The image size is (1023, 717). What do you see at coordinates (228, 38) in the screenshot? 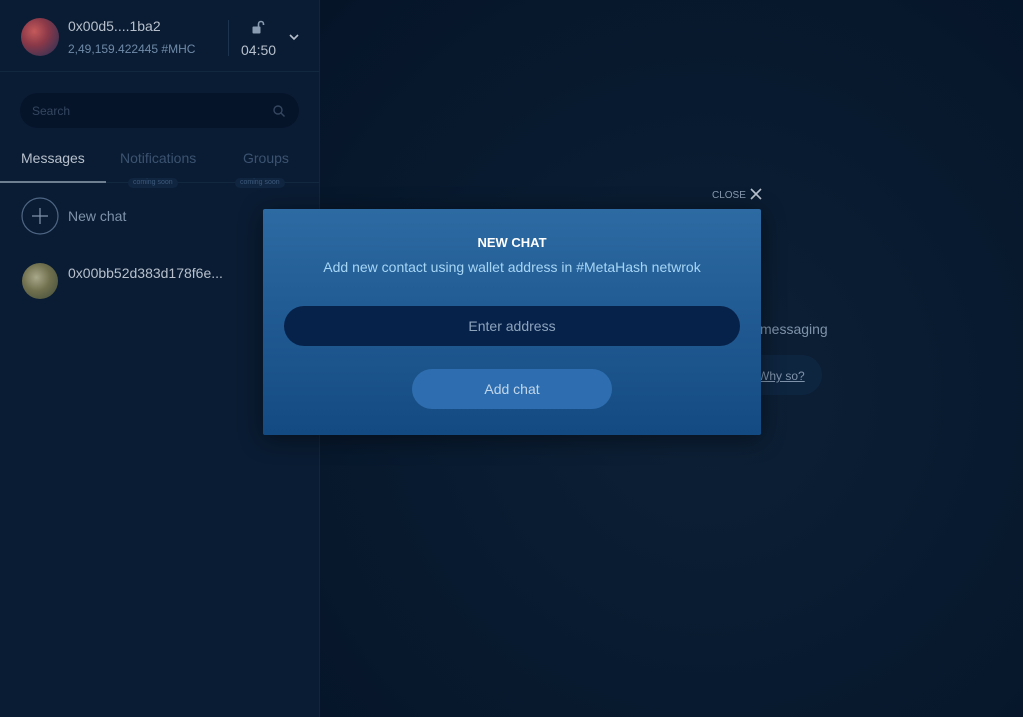
I see `profile-divider` at bounding box center [228, 38].